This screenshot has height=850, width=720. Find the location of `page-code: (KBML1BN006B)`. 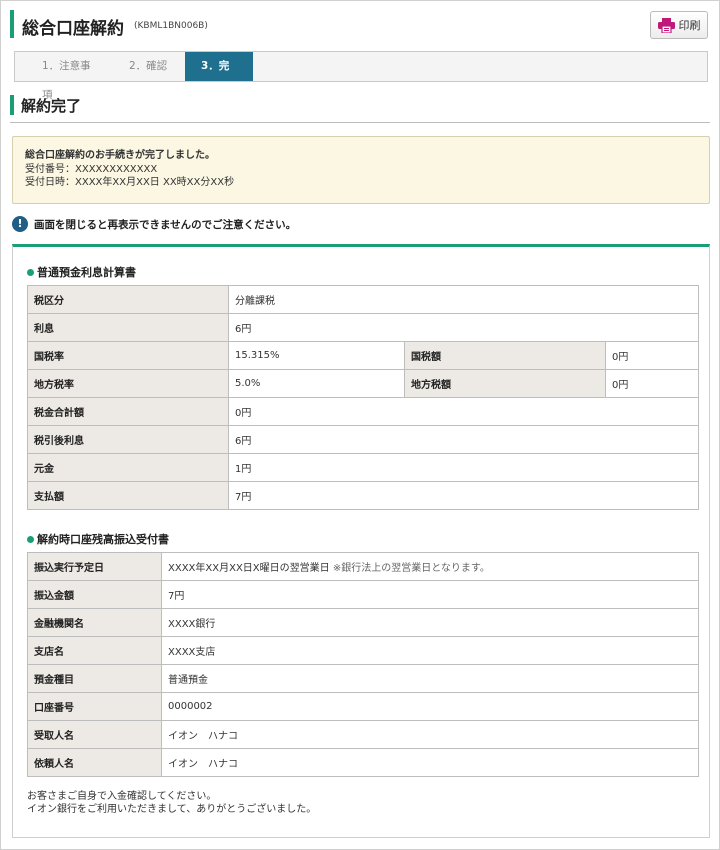

page-code: (KBML1BN006B) is located at coordinates (171, 26).